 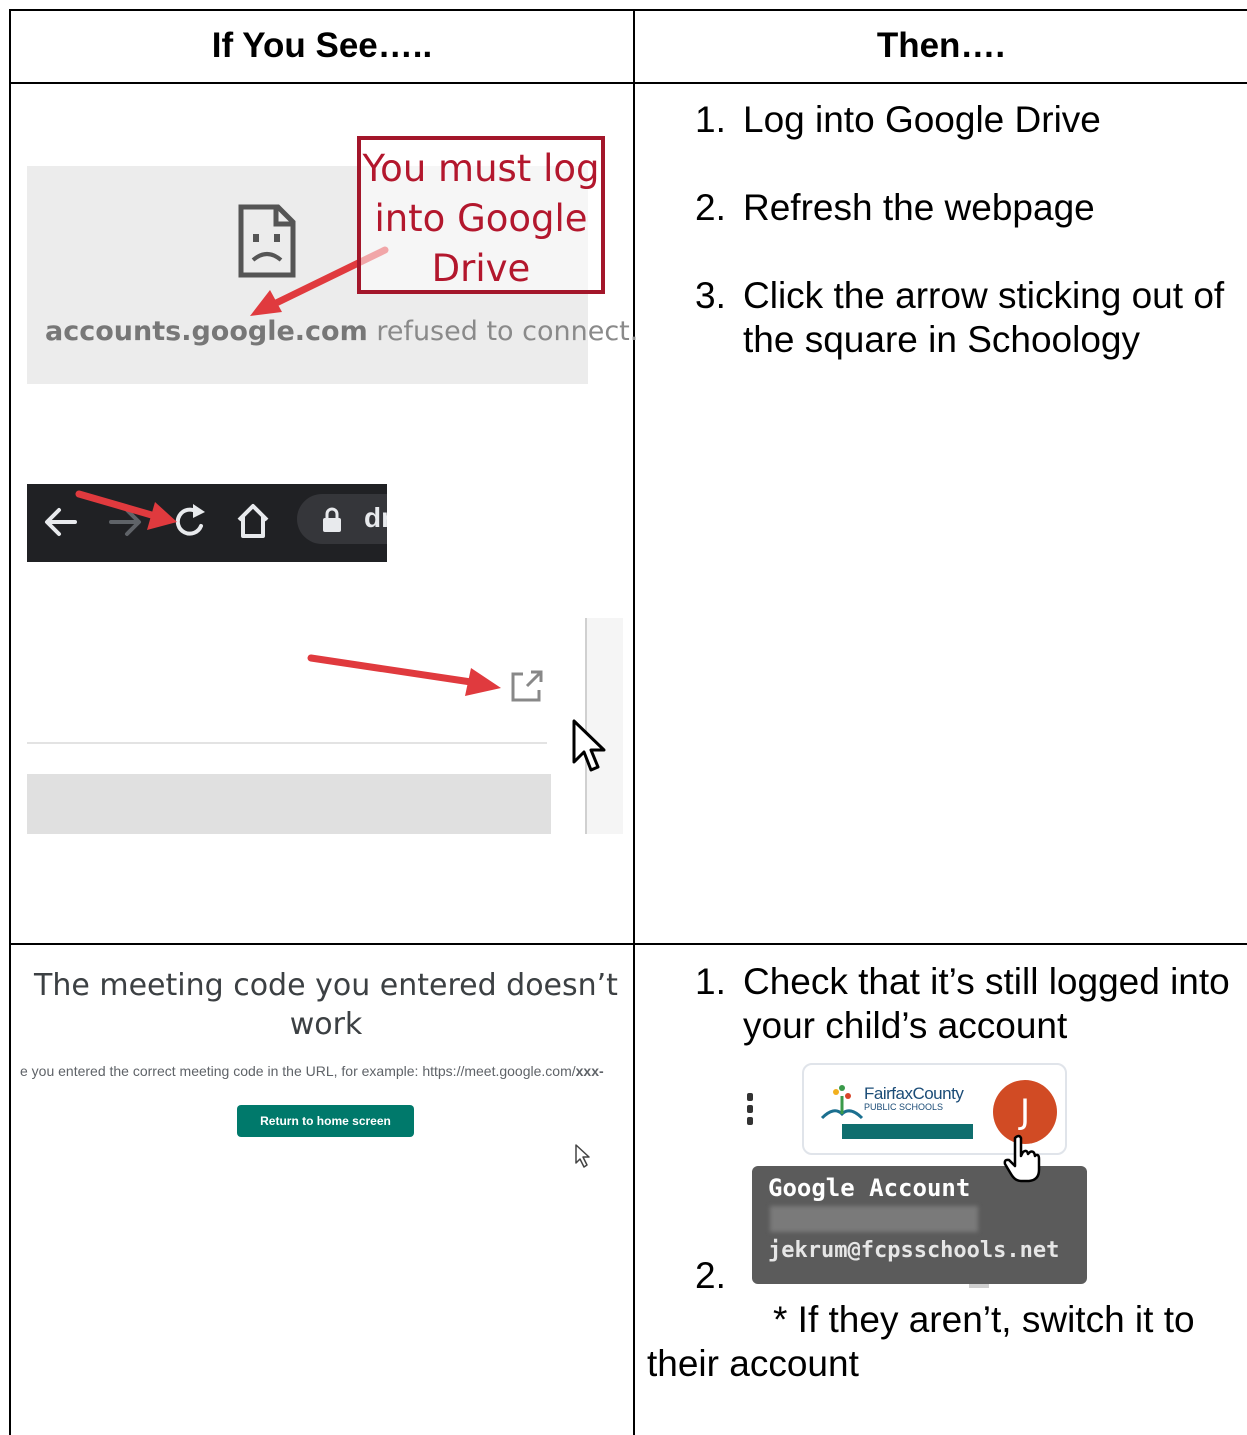 What do you see at coordinates (898, 119) in the screenshot?
I see `row1-step-1: 1. Log into Google Drive` at bounding box center [898, 119].